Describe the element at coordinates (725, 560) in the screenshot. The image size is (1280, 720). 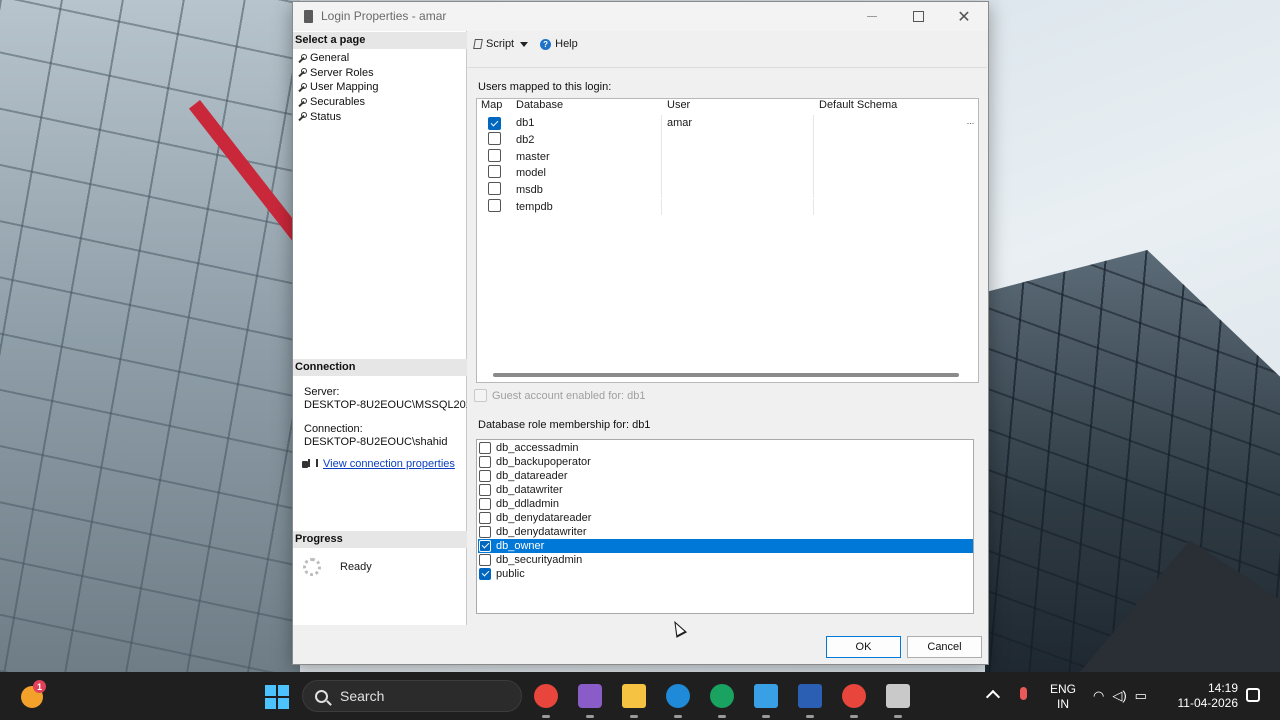
I see `list-item: db_securityadmin` at that location.